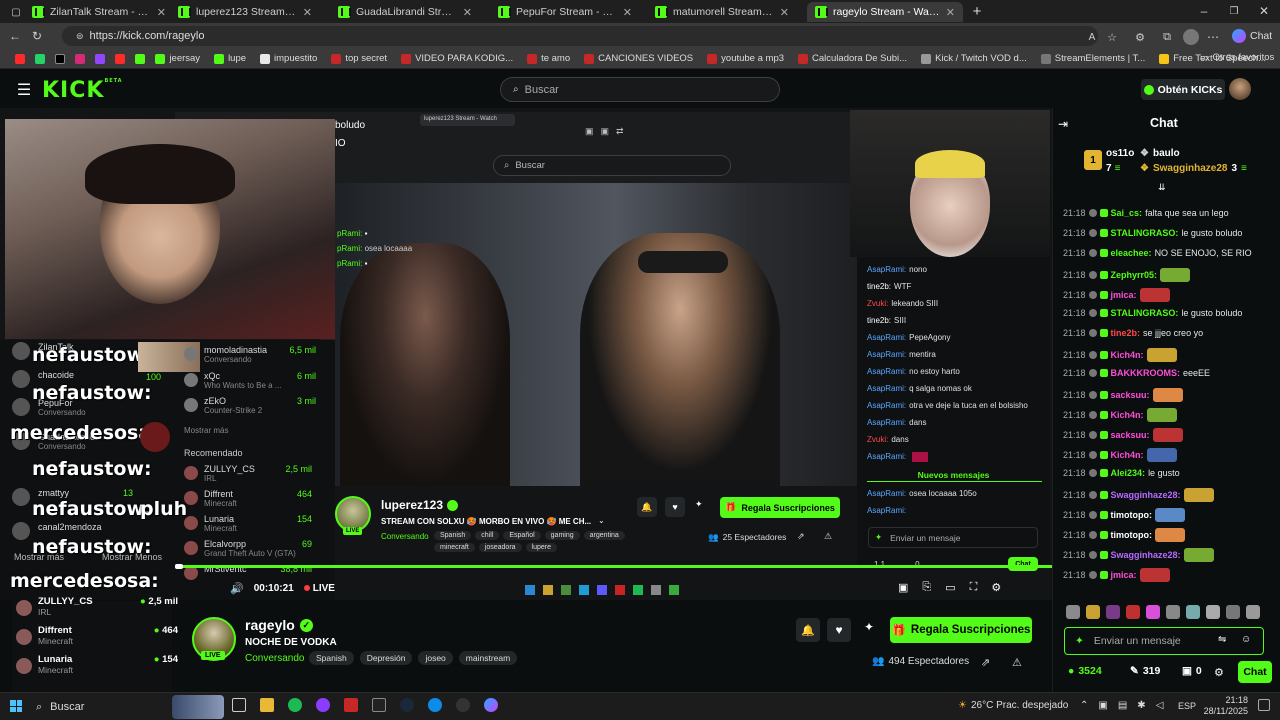  What do you see at coordinates (1130, 435) in the screenshot?
I see `chat-message-user: sacksuu:` at bounding box center [1130, 435].